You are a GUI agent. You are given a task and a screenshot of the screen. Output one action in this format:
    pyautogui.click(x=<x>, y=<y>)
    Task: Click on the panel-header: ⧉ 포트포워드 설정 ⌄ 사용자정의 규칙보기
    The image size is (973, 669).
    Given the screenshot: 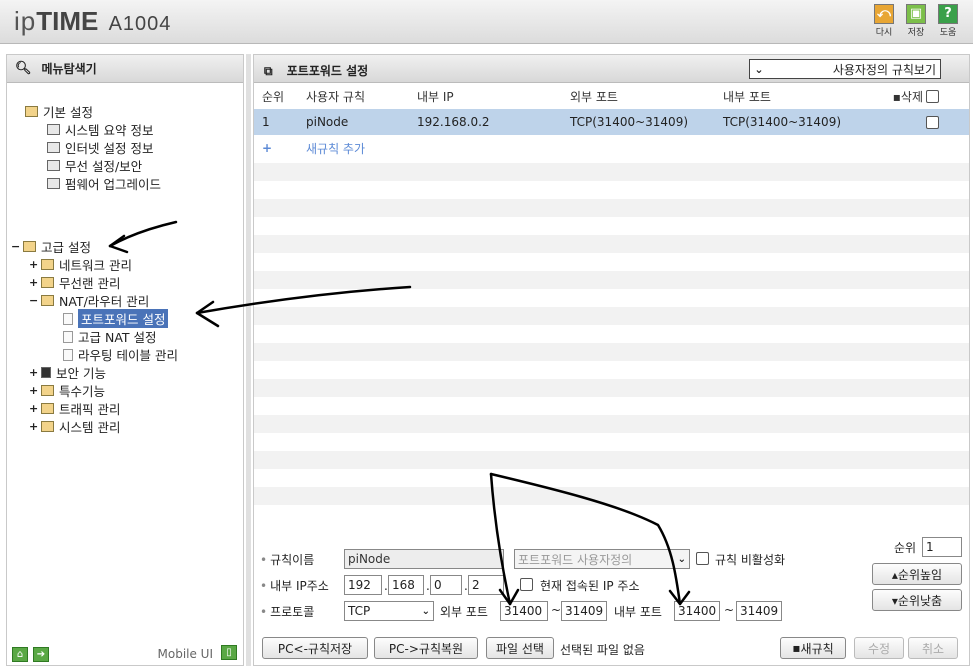 What is the action you would take?
    pyautogui.click(x=611, y=69)
    